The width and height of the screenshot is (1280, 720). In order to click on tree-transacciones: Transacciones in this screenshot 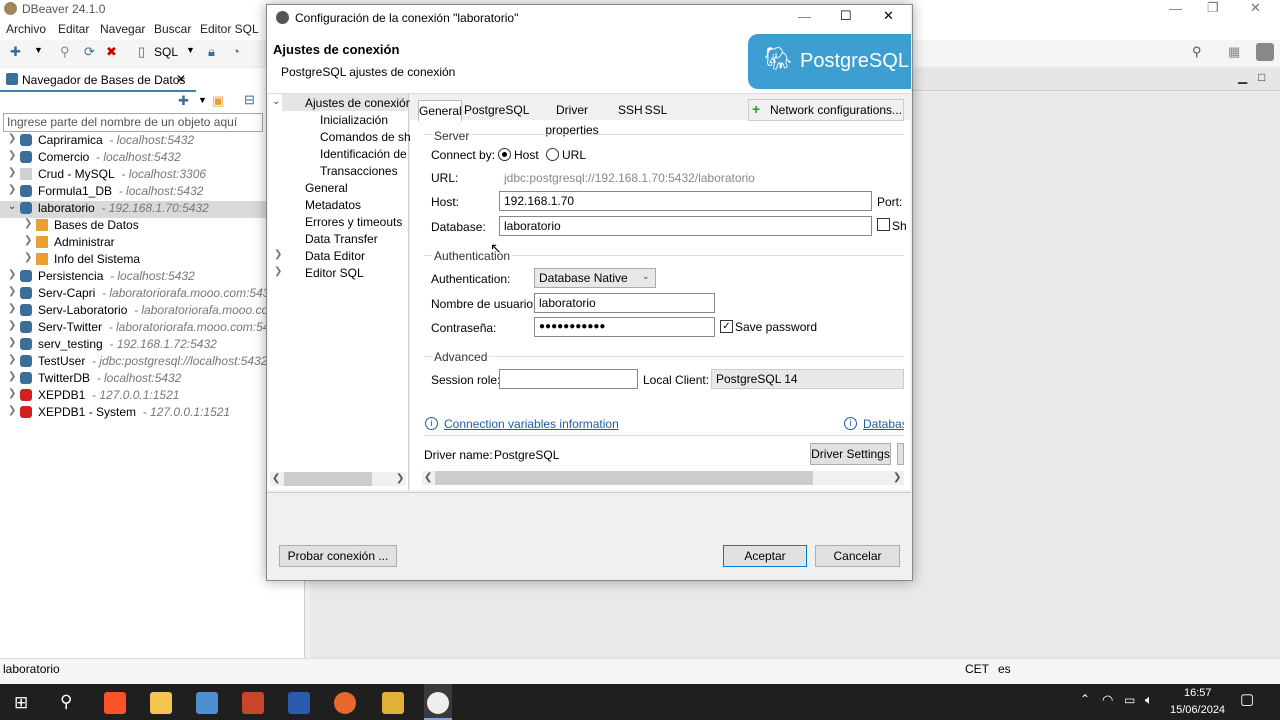, I will do `click(359, 171)`.